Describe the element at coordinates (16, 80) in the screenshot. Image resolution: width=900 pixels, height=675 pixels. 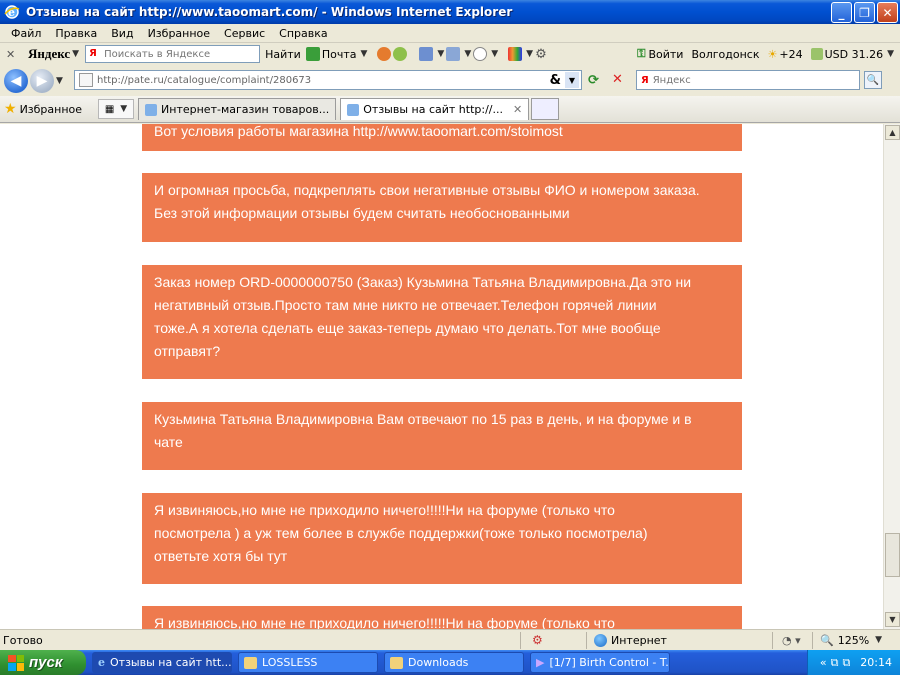
I see `back-button: ◀` at that location.